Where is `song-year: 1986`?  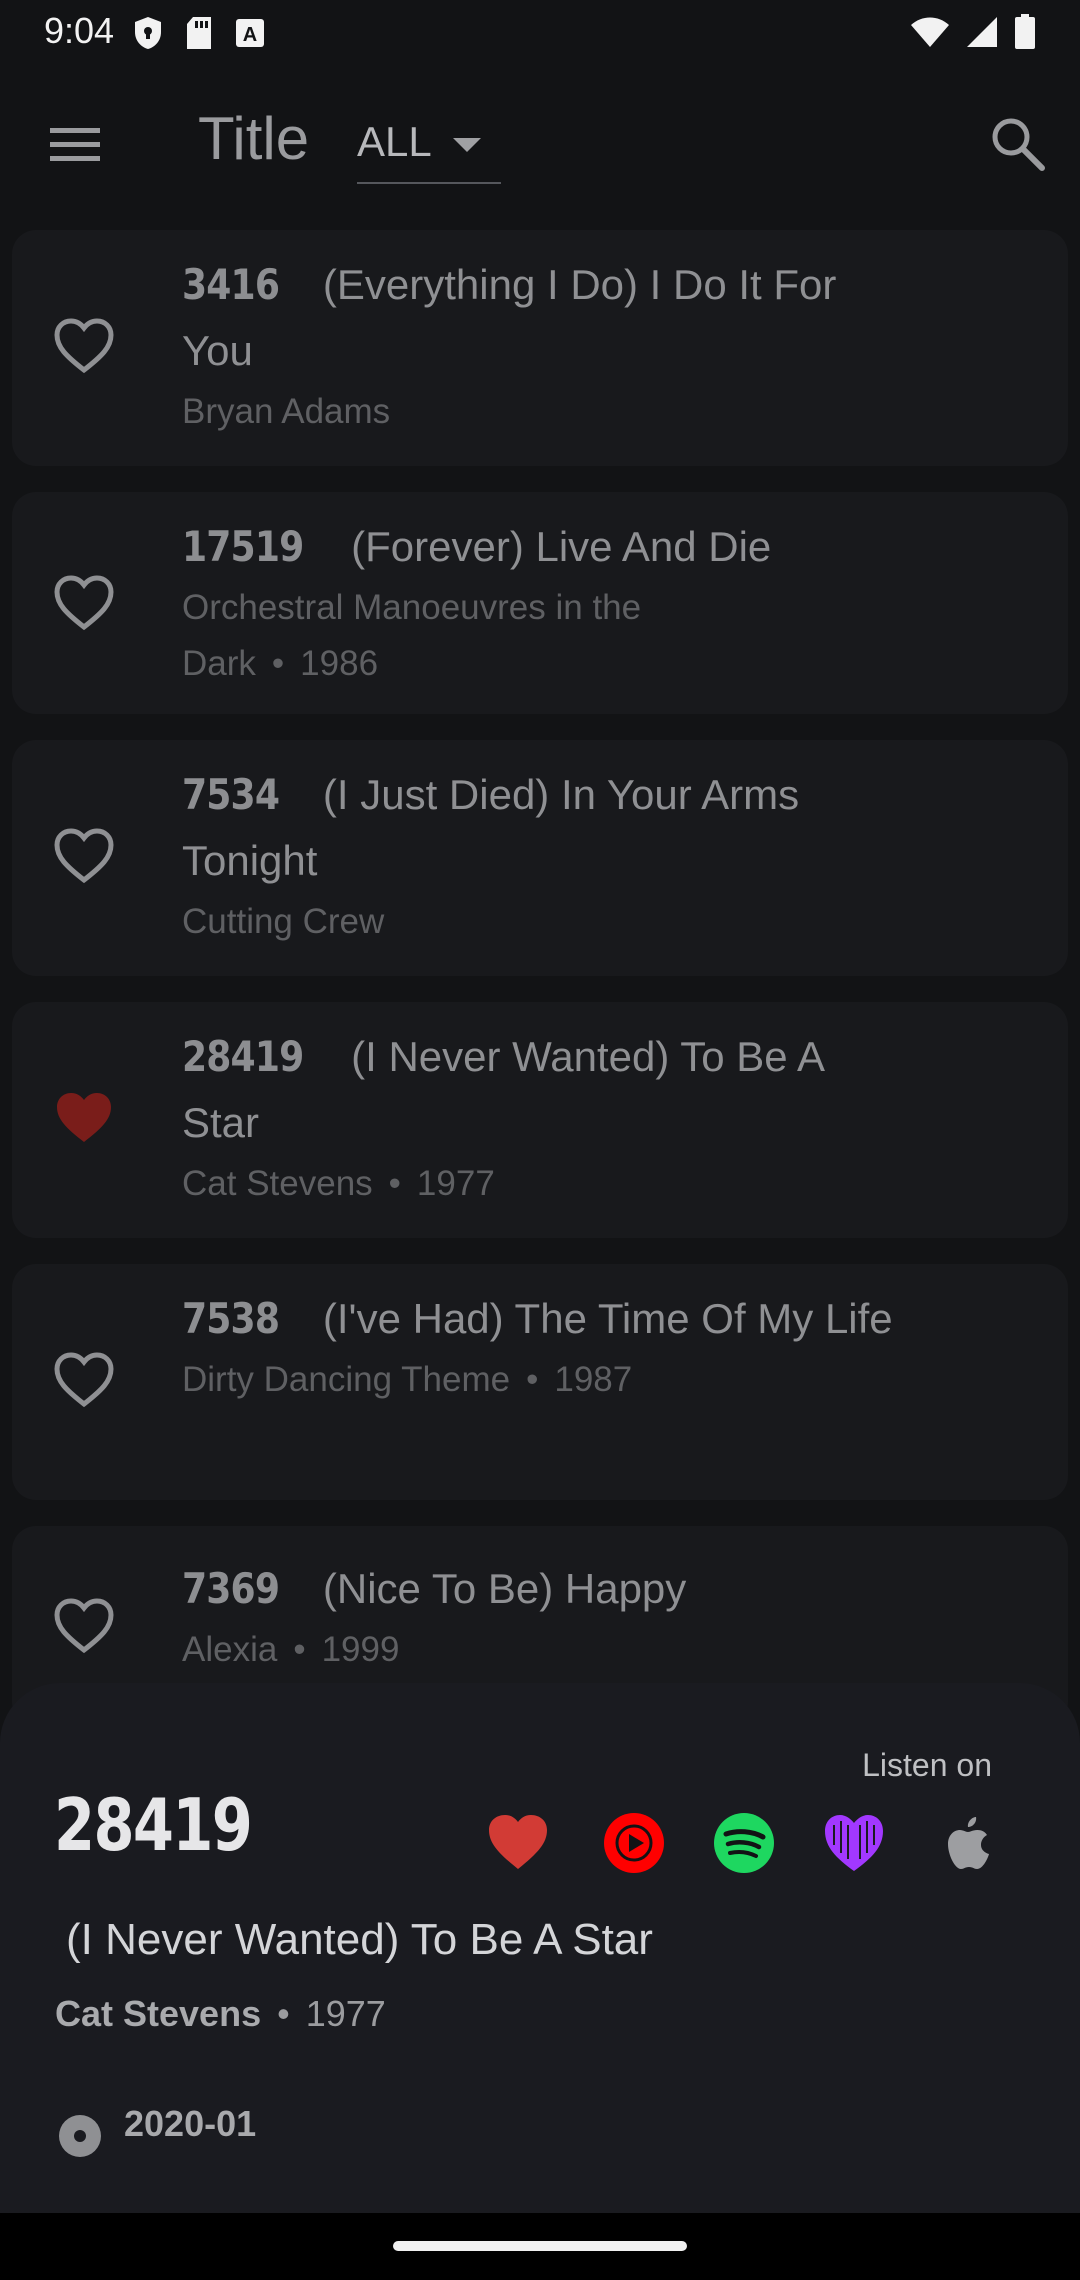 song-year: 1986 is located at coordinates (339, 663).